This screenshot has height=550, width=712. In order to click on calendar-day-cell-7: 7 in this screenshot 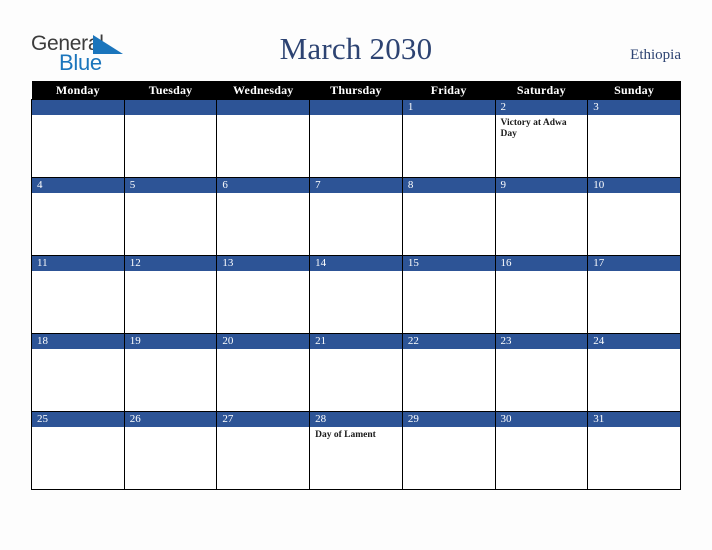, I will do `click(356, 216)`.